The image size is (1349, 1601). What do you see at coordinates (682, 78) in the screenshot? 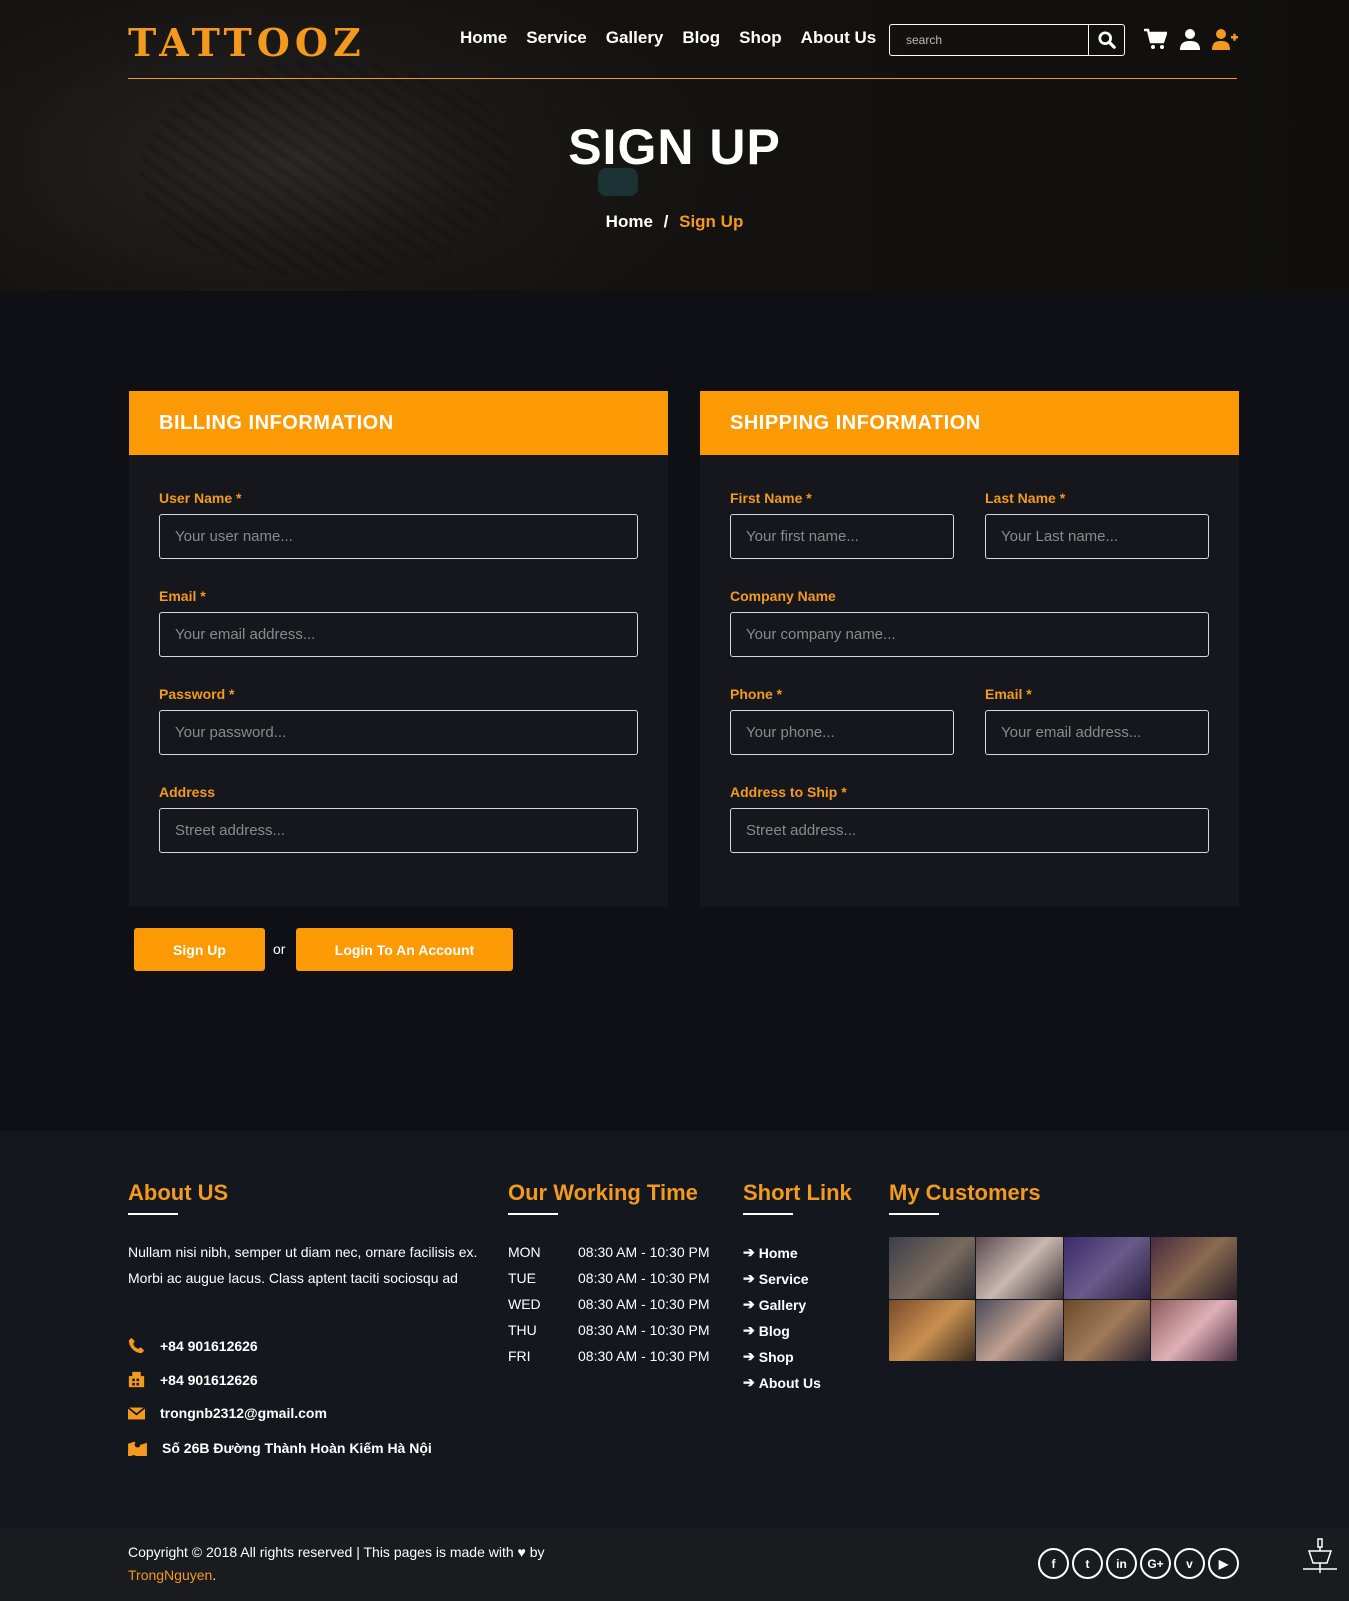
I see `header-divider` at bounding box center [682, 78].